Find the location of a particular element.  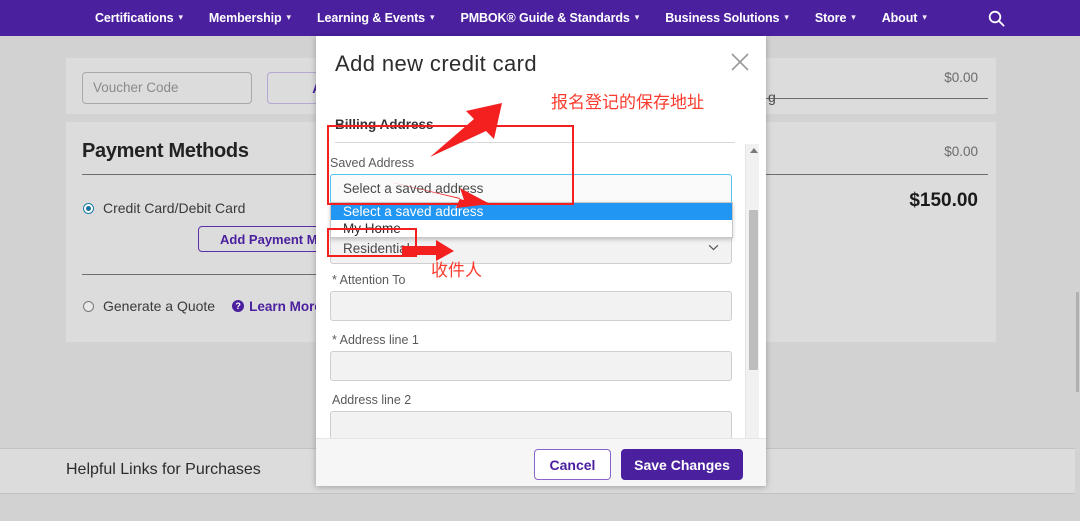

voucher-code-input: Voucher Code is located at coordinates (167, 88).